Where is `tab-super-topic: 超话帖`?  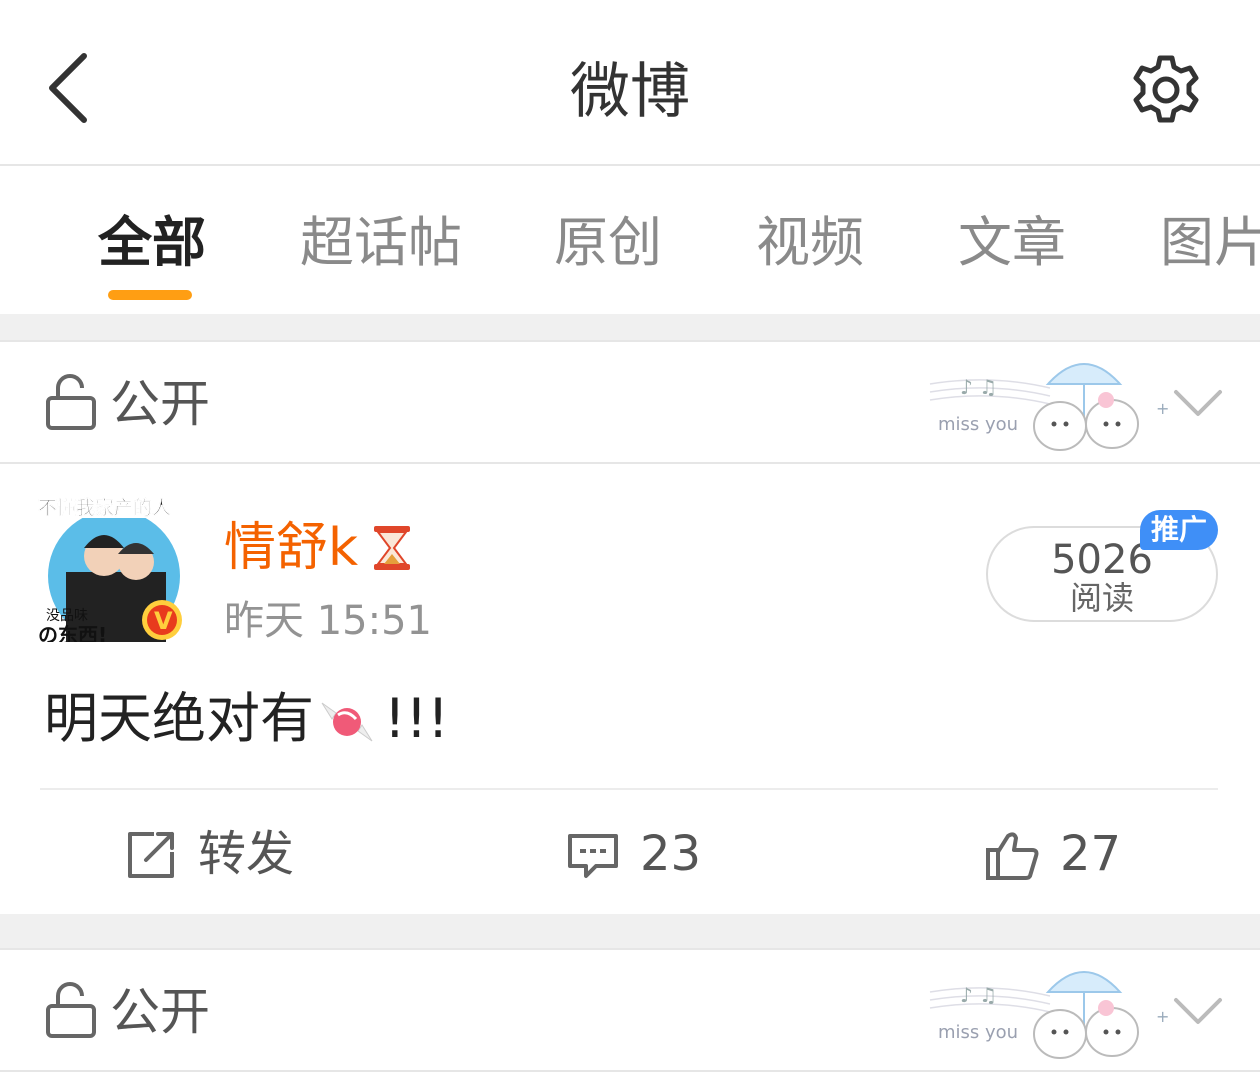 tab-super-topic: 超话帖 is located at coordinates (381, 243).